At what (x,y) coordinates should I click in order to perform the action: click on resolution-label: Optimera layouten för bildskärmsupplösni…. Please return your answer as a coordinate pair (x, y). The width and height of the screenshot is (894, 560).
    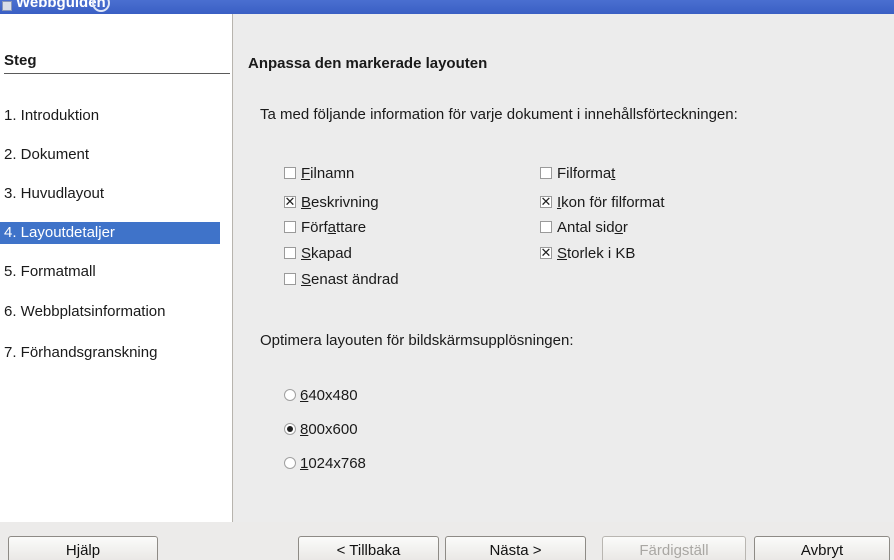
    Looking at the image, I should click on (417, 340).